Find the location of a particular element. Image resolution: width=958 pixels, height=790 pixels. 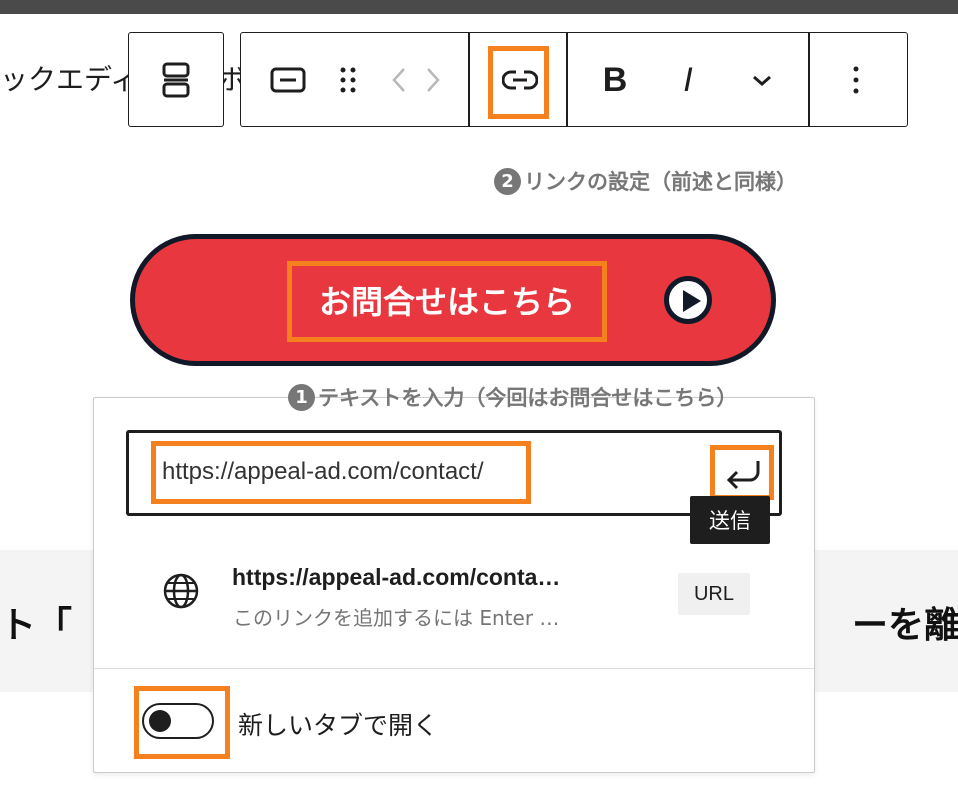

annotation-step-1: 1 テキストを入力（今回はお問合せはこちら） is located at coordinates (512, 397).